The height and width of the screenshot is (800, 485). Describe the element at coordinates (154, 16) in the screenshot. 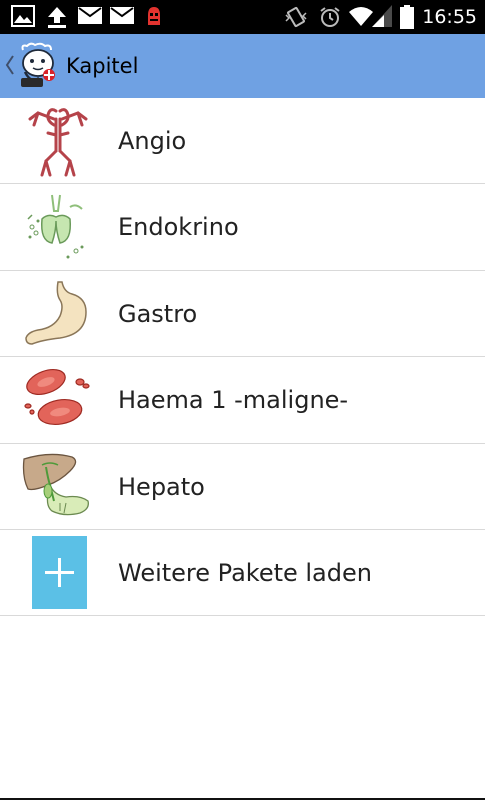

I see `robot-icon` at that location.